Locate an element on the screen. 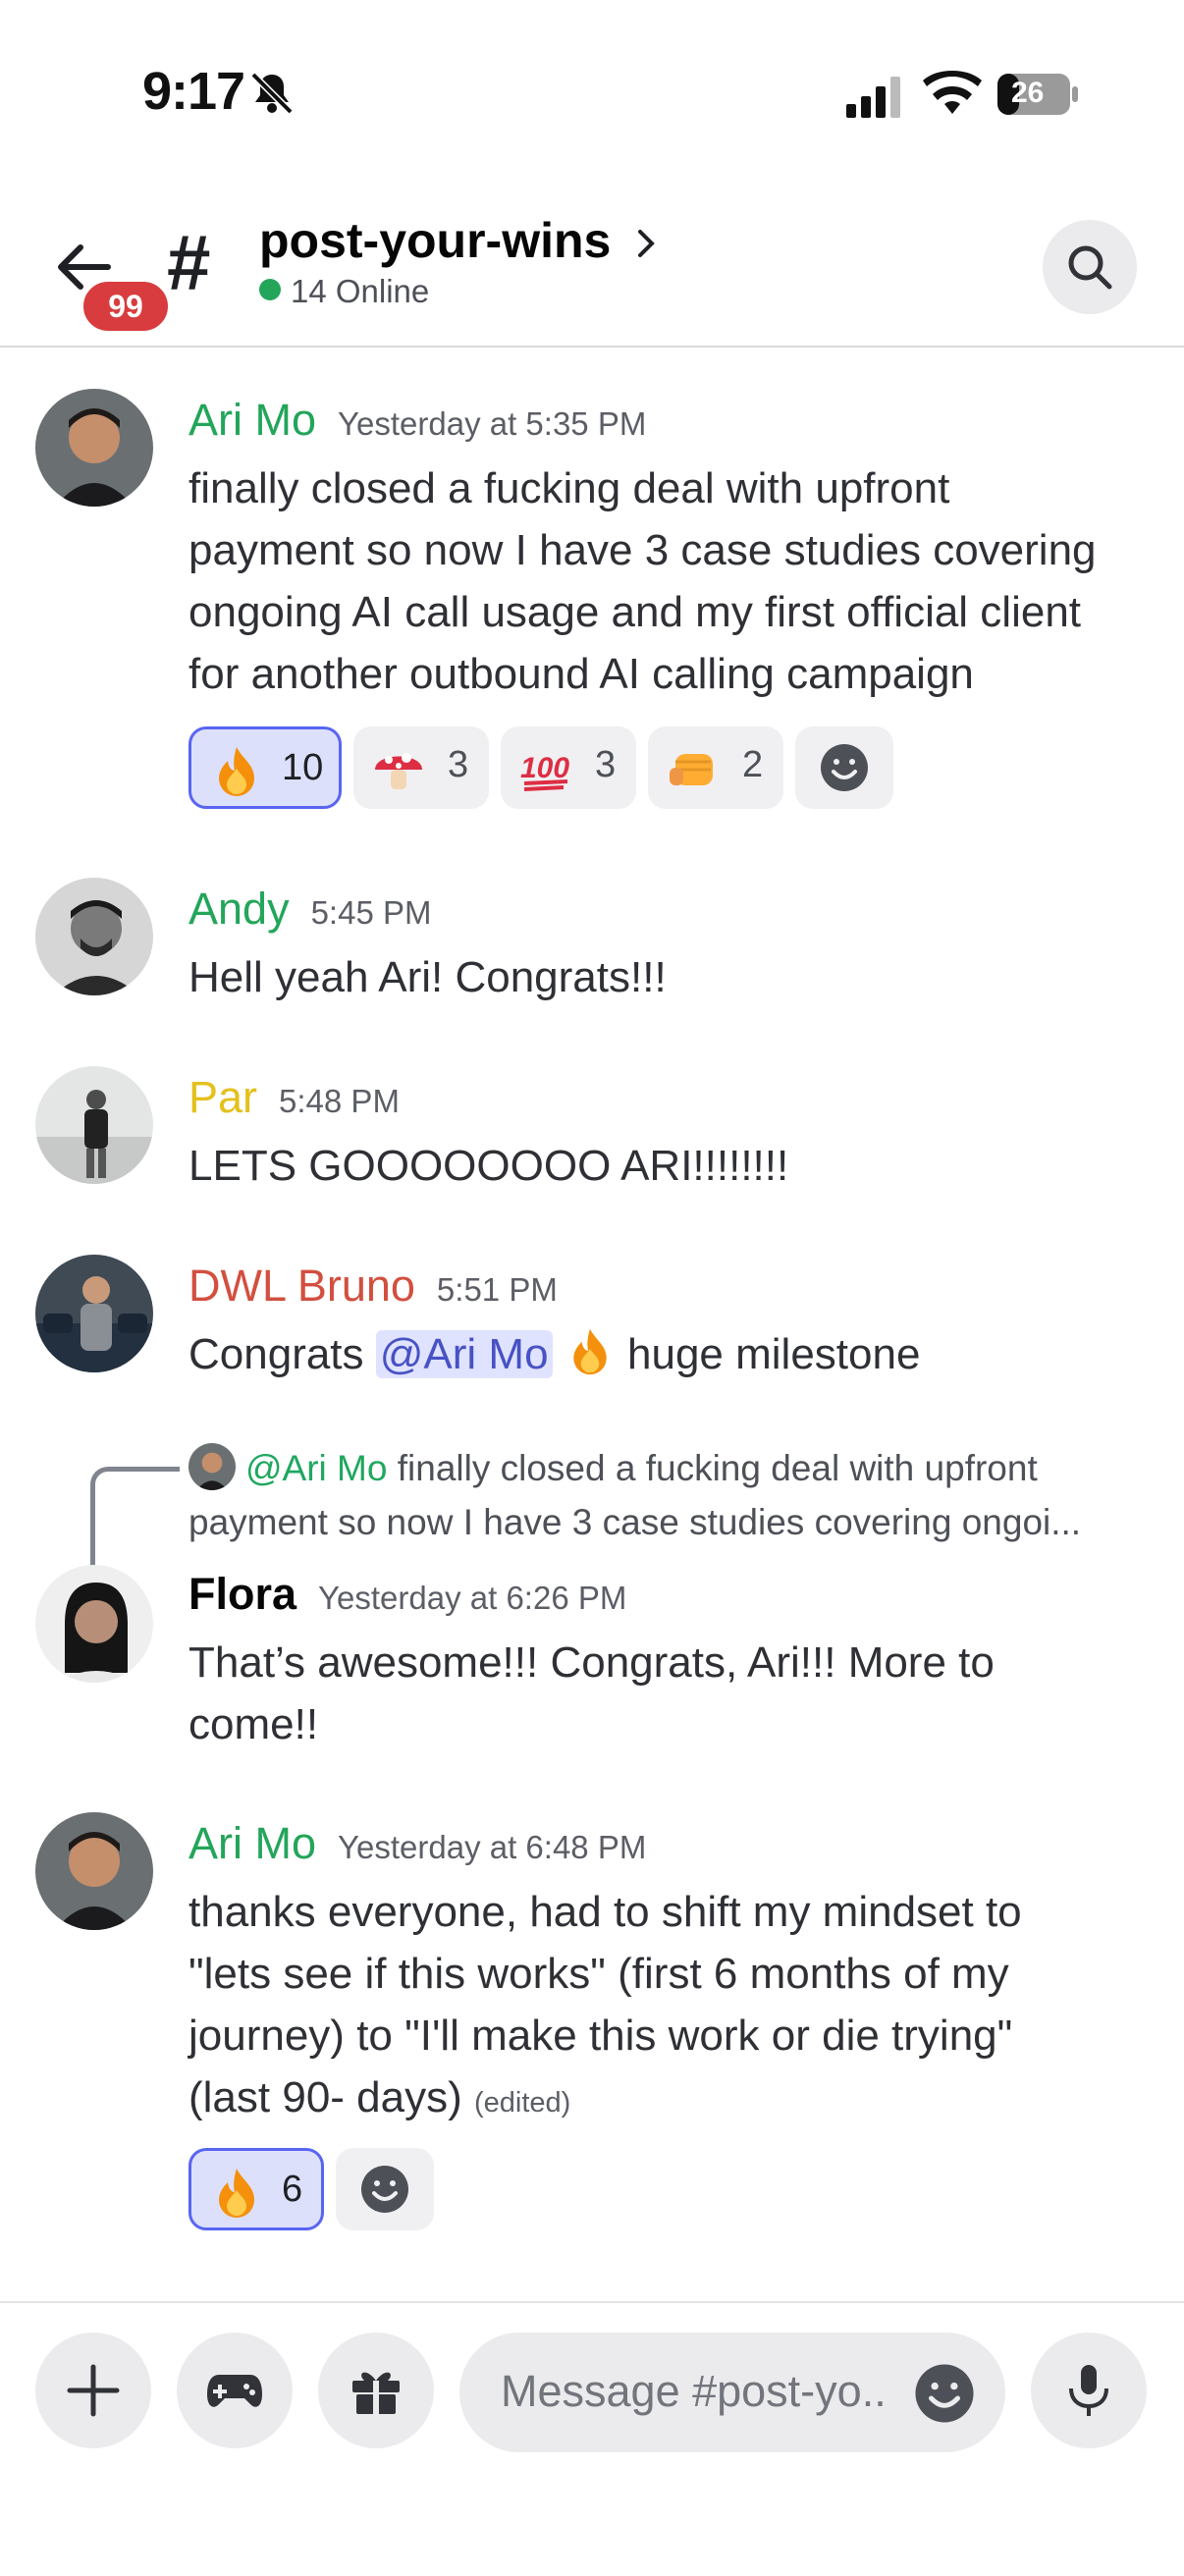  hundred-emoji-icon: 100 is located at coordinates (544, 771).